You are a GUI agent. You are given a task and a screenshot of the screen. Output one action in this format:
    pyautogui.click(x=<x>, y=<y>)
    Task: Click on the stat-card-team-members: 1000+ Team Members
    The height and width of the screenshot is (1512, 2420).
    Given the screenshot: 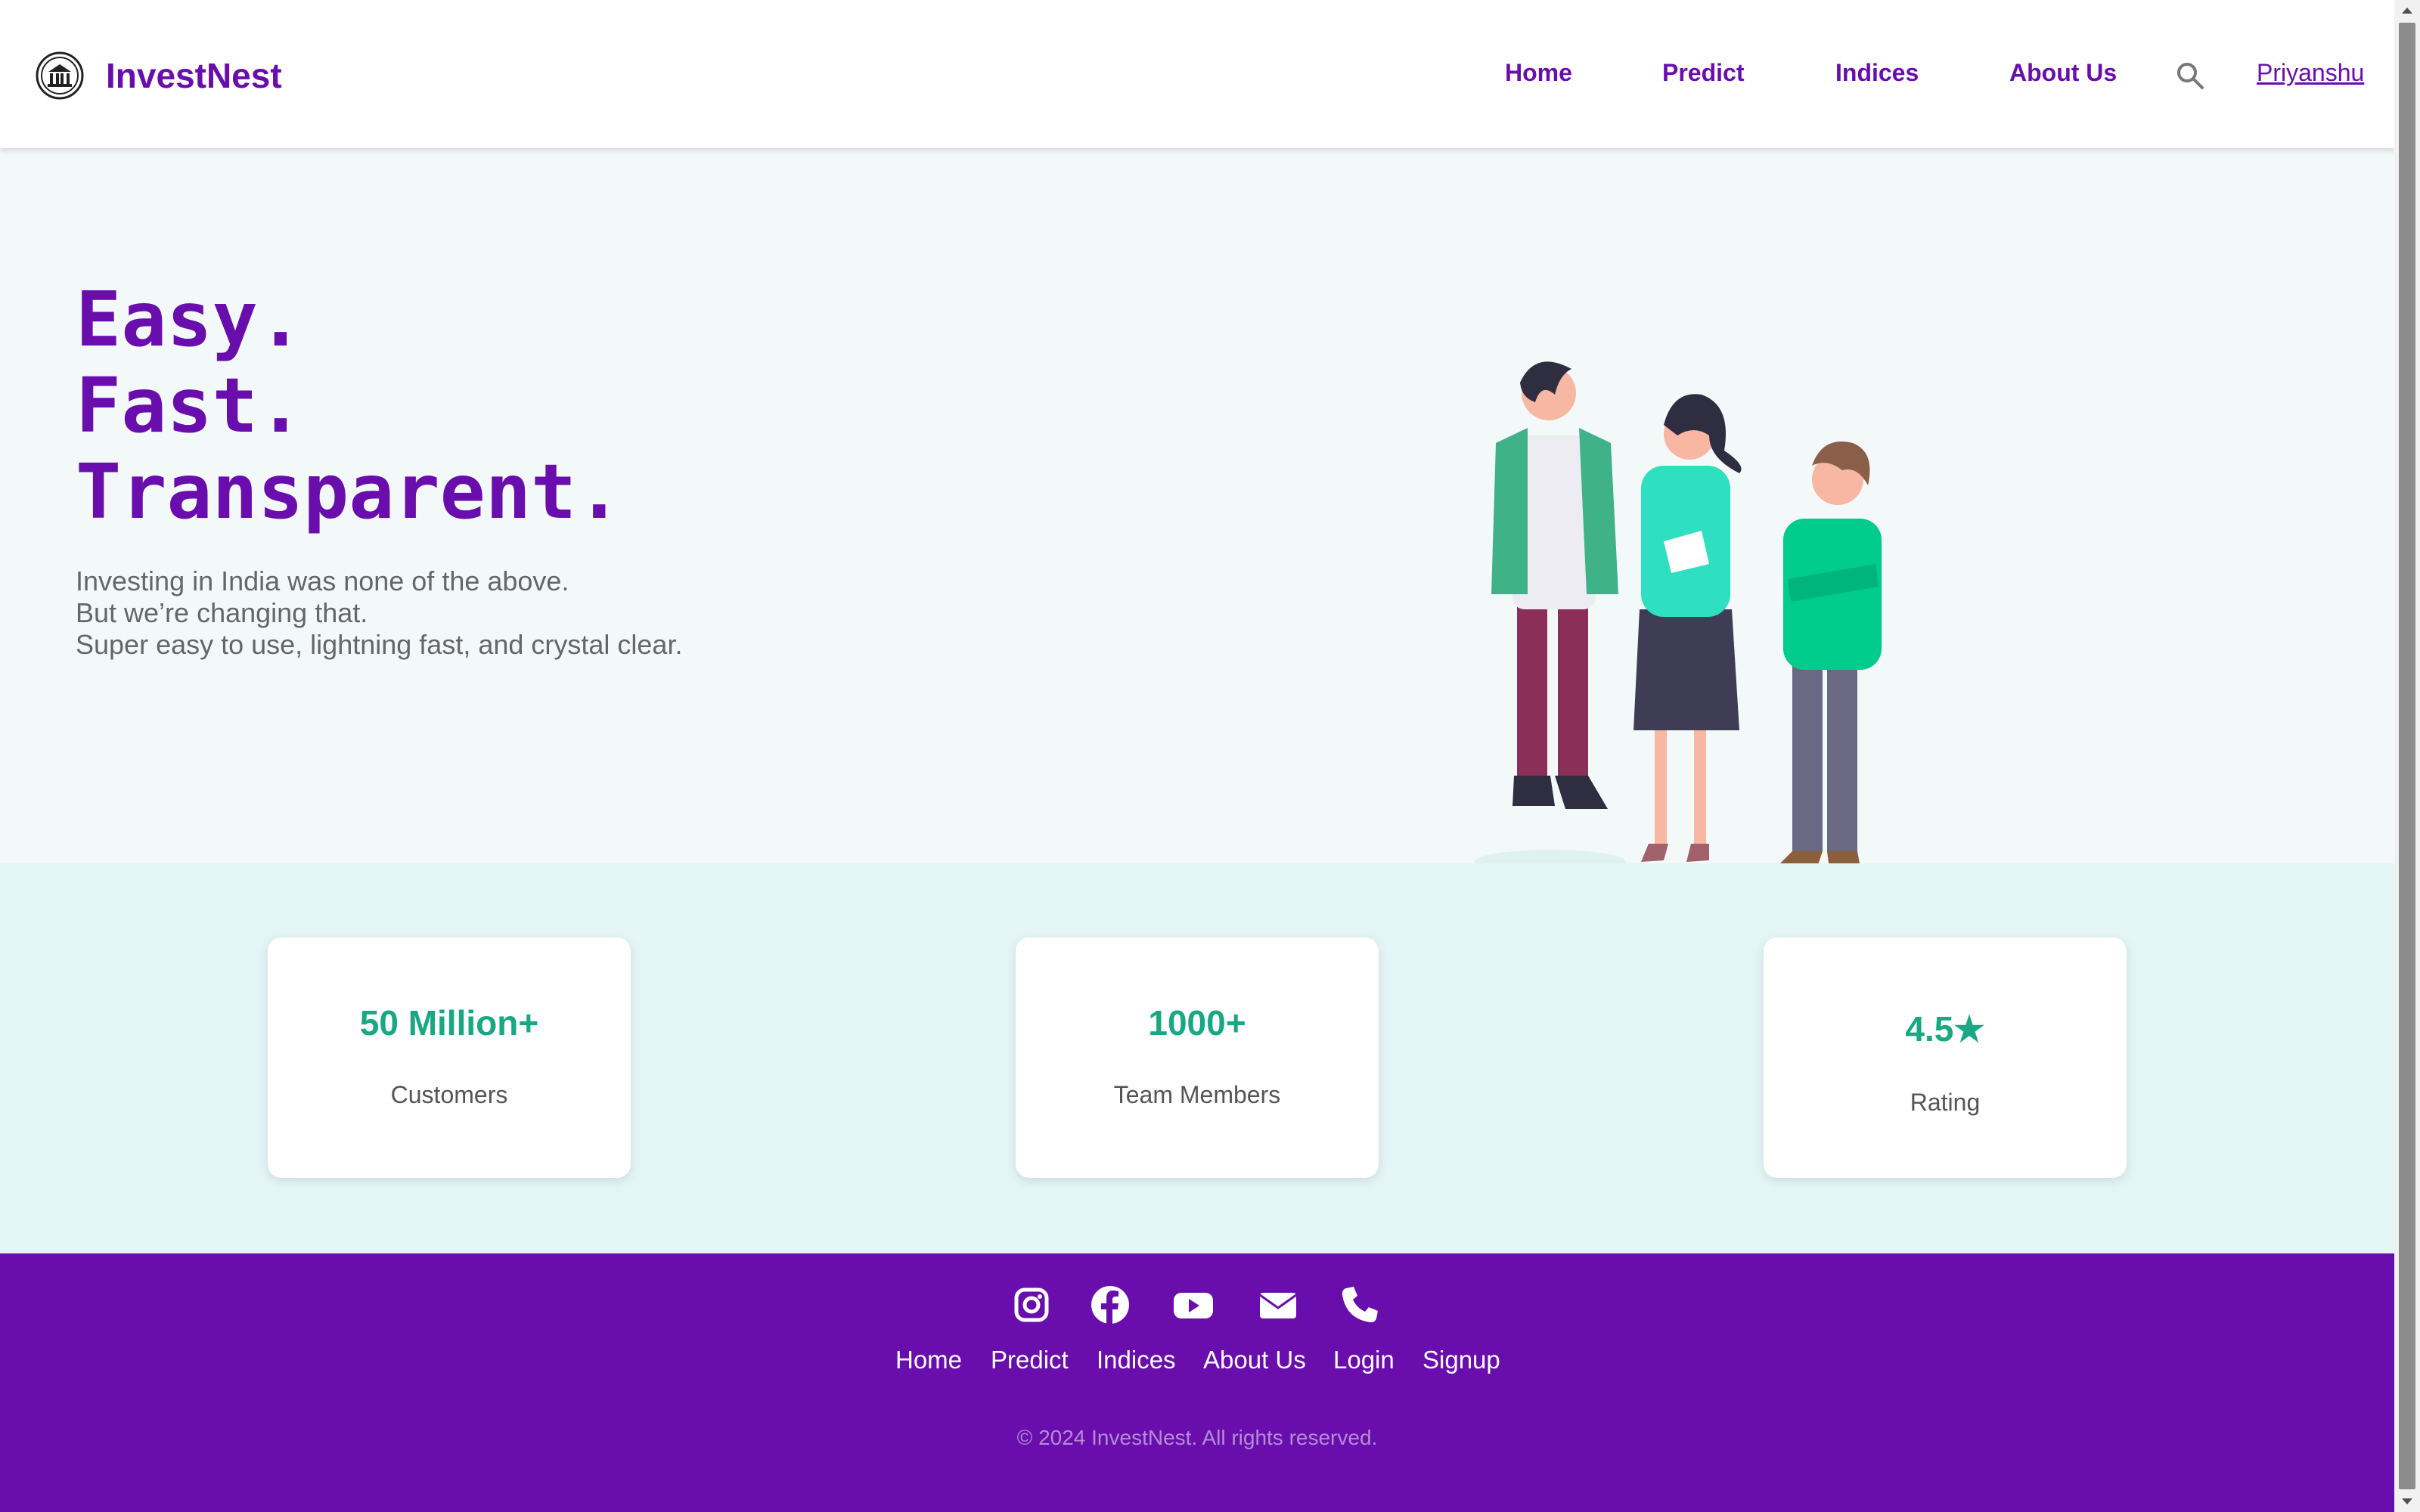 What is the action you would take?
    pyautogui.click(x=1197, y=1057)
    